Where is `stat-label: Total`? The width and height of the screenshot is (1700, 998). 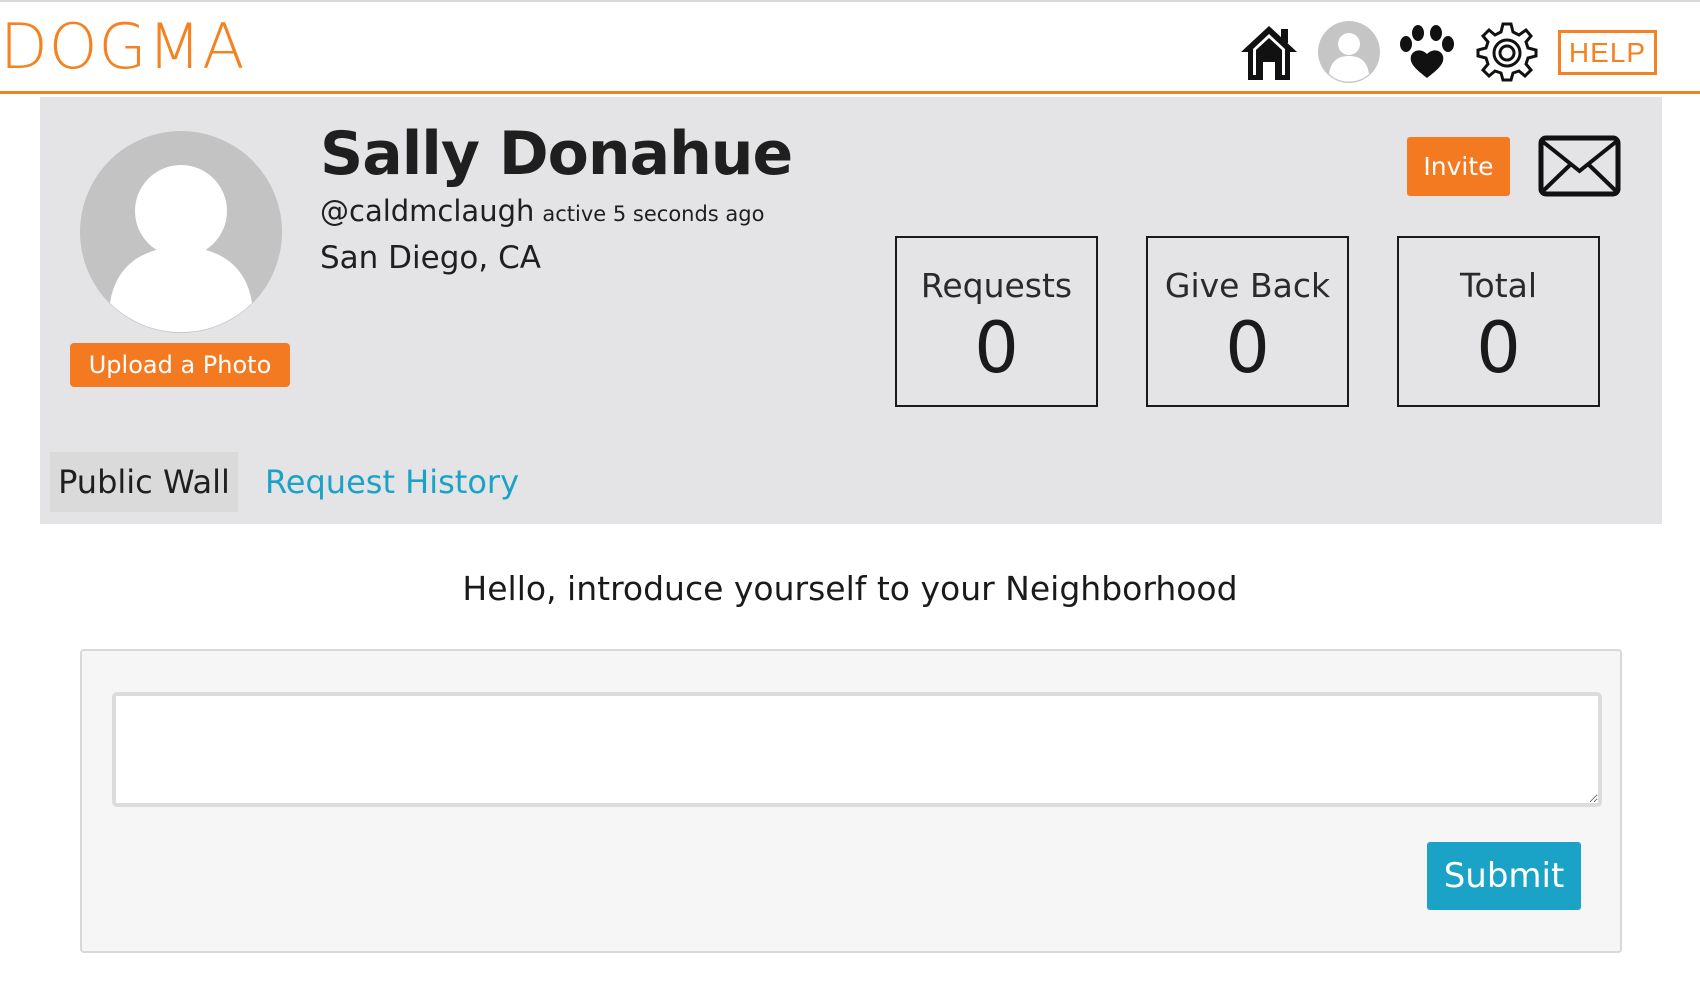
stat-label: Total is located at coordinates (1498, 285).